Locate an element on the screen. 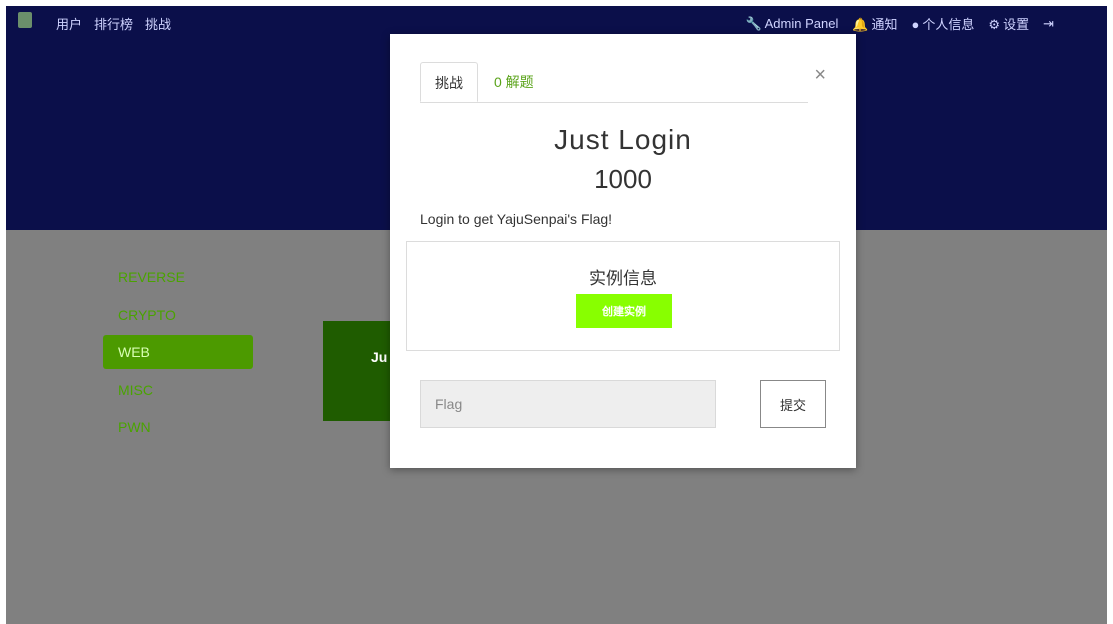 The width and height of the screenshot is (1113, 624). nav-settings: ⚙ 设置 is located at coordinates (1008, 23).